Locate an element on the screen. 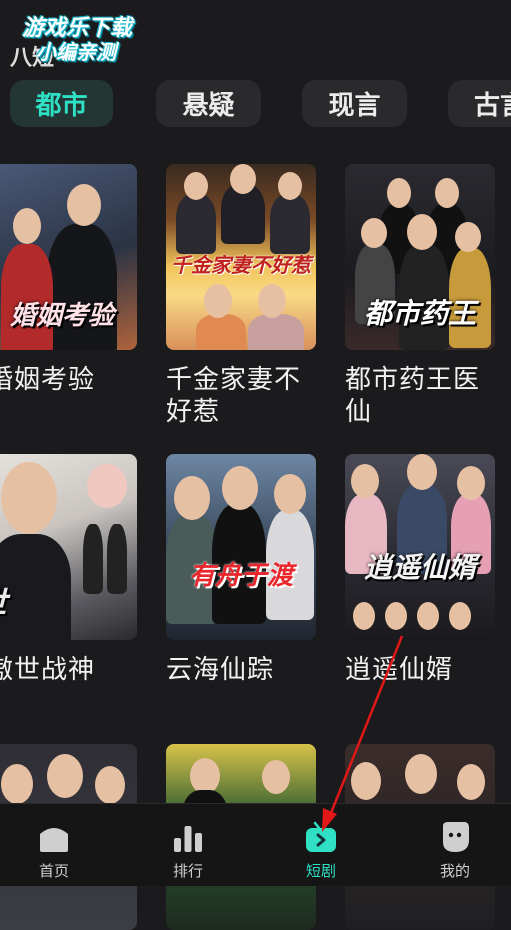  nav-ranking: 排行 is located at coordinates (188, 845).